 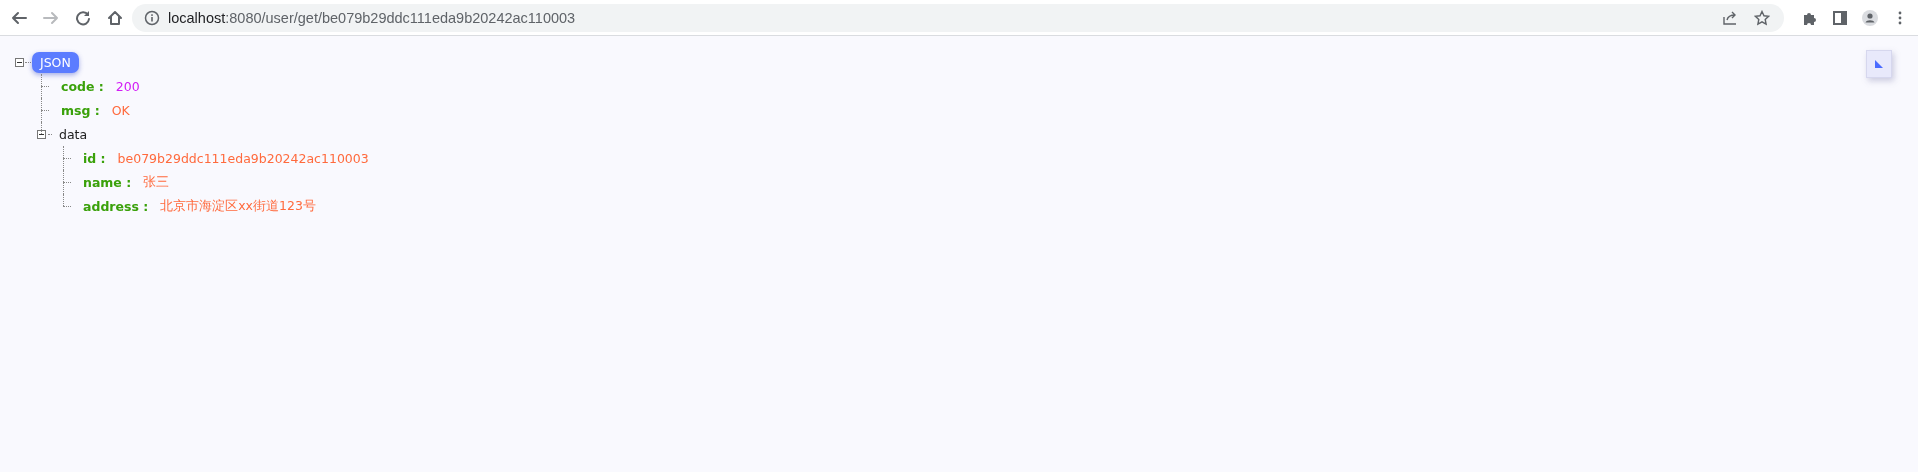 I want to click on property-key: msg :, so click(x=80, y=110).